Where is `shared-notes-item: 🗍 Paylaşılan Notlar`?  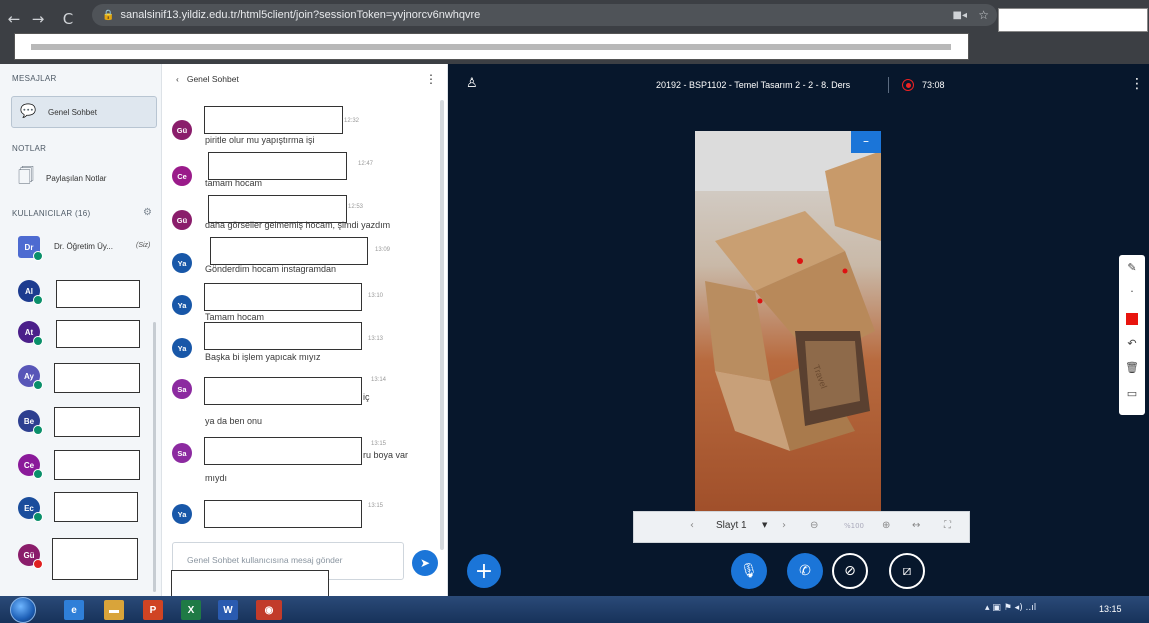
shared-notes-item: 🗍 Paylaşılan Notlar is located at coordinates (62, 178).